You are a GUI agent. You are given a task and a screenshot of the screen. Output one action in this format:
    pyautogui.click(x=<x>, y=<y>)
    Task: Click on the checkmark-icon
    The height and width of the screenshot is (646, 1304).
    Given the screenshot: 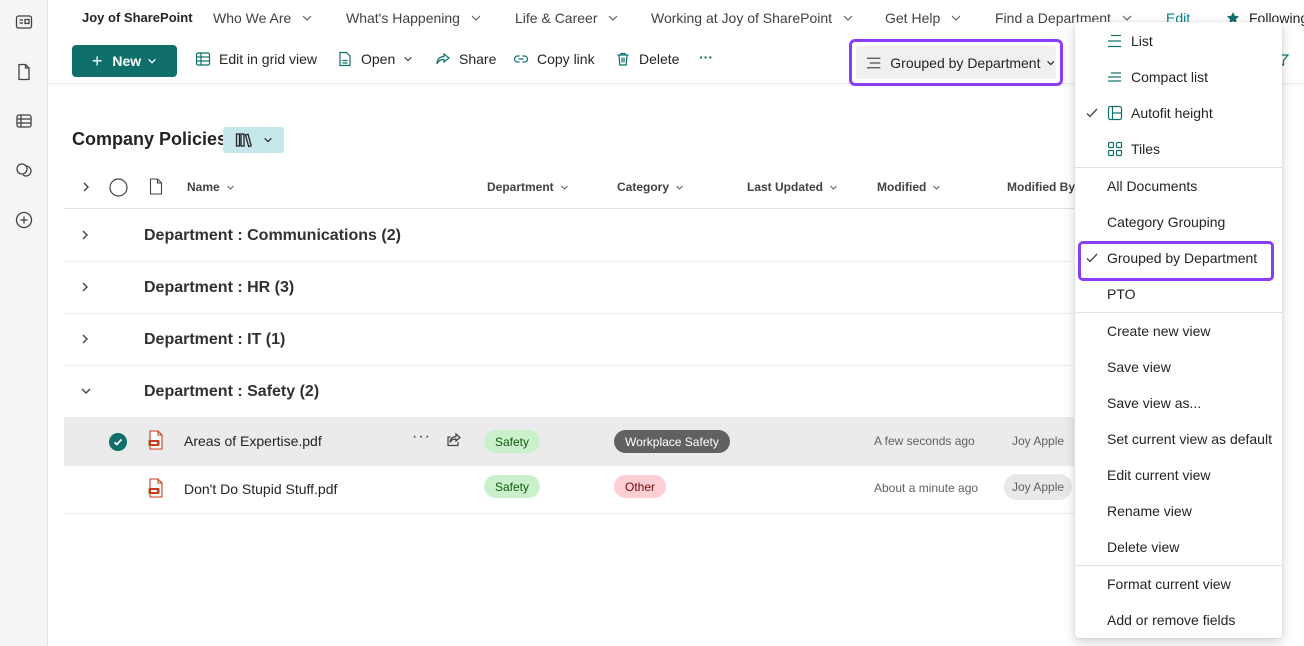 What is the action you would take?
    pyautogui.click(x=118, y=442)
    